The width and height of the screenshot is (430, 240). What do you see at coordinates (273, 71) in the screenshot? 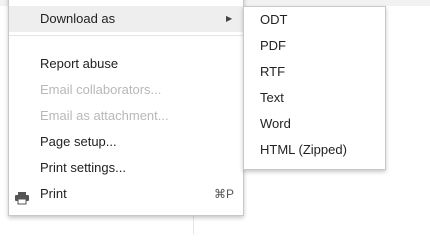
I see `submenu-item-rtf-label: RTF` at bounding box center [273, 71].